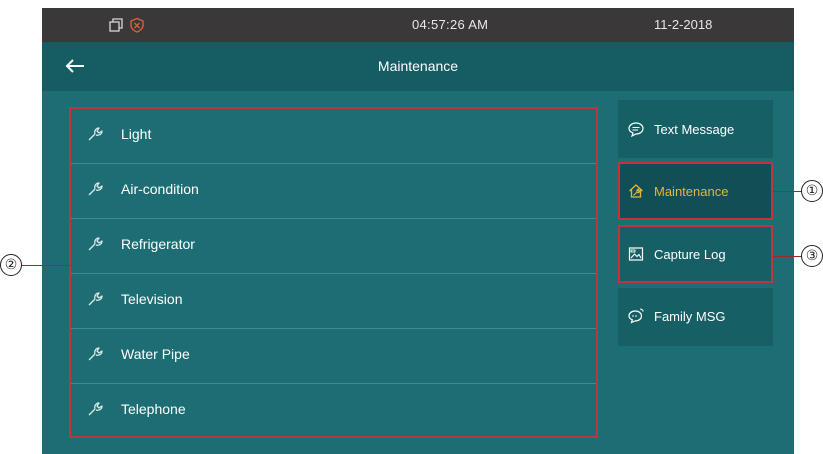  What do you see at coordinates (160, 189) in the screenshot?
I see `list-item-label: Air-condition` at bounding box center [160, 189].